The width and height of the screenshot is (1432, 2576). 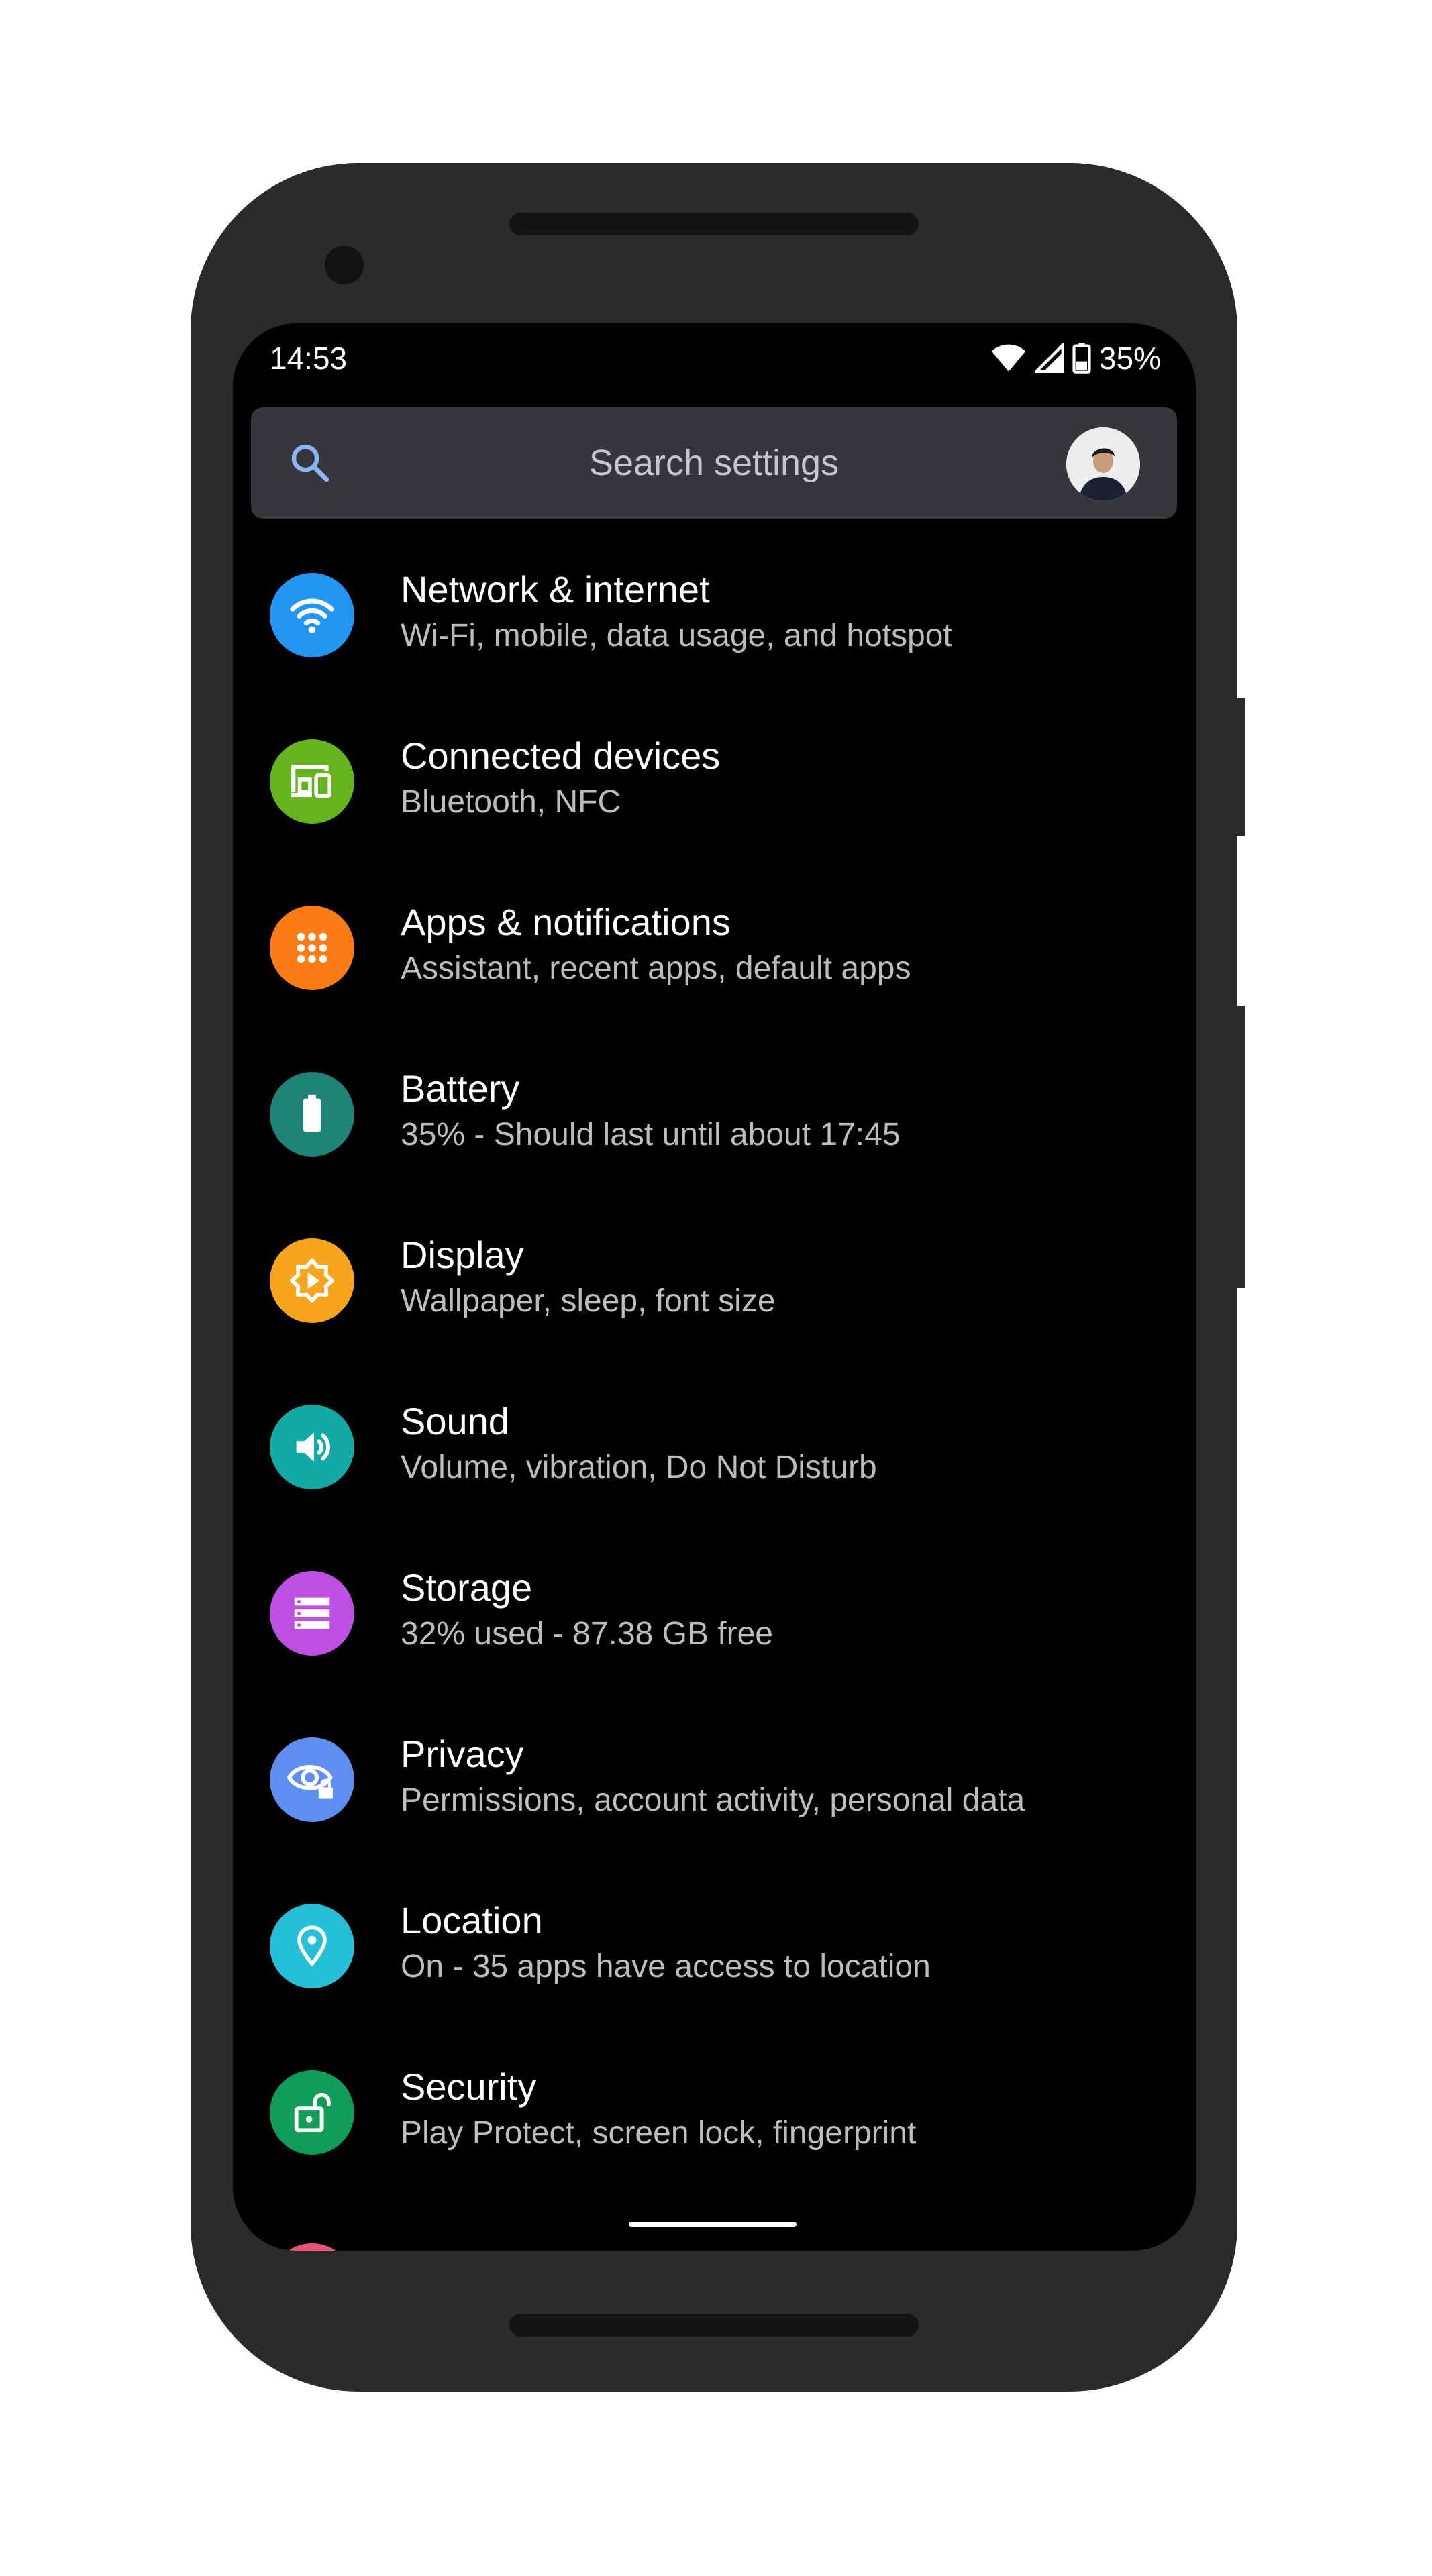 What do you see at coordinates (561, 756) in the screenshot?
I see `setting-title: Connected devices` at bounding box center [561, 756].